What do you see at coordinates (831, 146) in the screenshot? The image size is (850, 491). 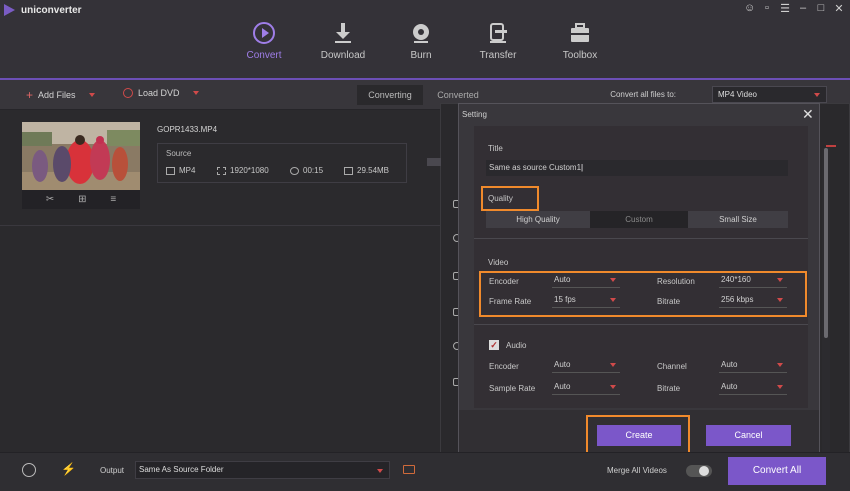 I see `panel-accent` at bounding box center [831, 146].